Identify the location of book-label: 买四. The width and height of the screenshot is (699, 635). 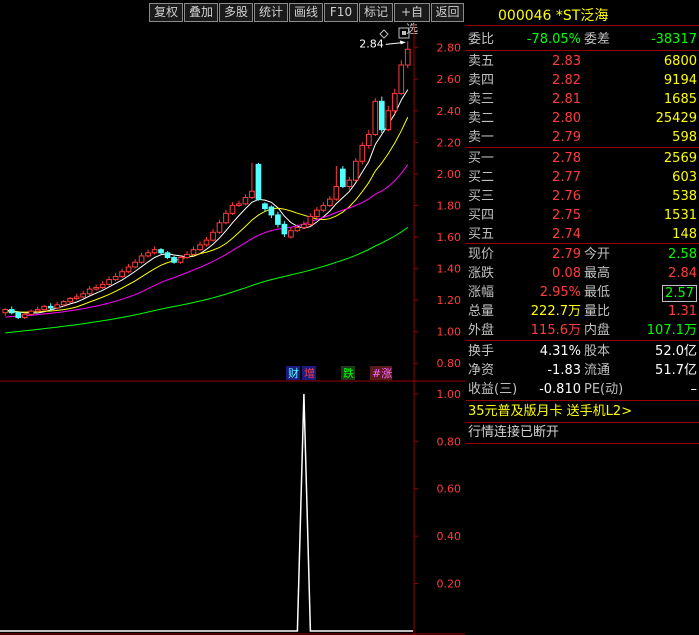
(481, 215).